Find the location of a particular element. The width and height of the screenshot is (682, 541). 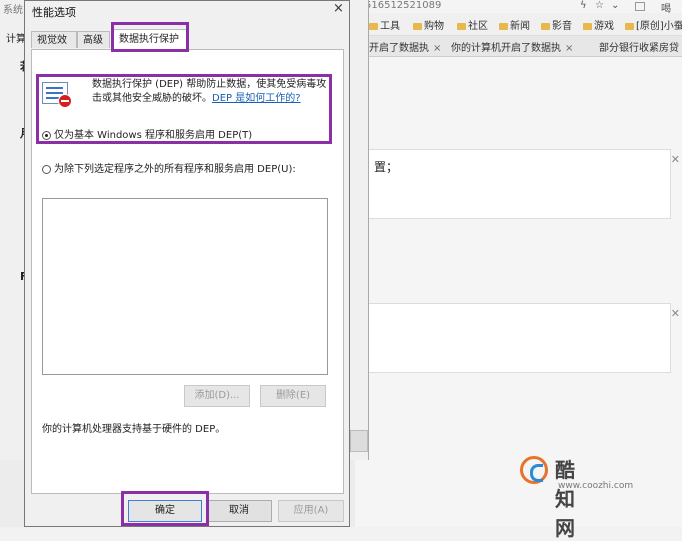

radio-unselected-icon is located at coordinates (46, 169).